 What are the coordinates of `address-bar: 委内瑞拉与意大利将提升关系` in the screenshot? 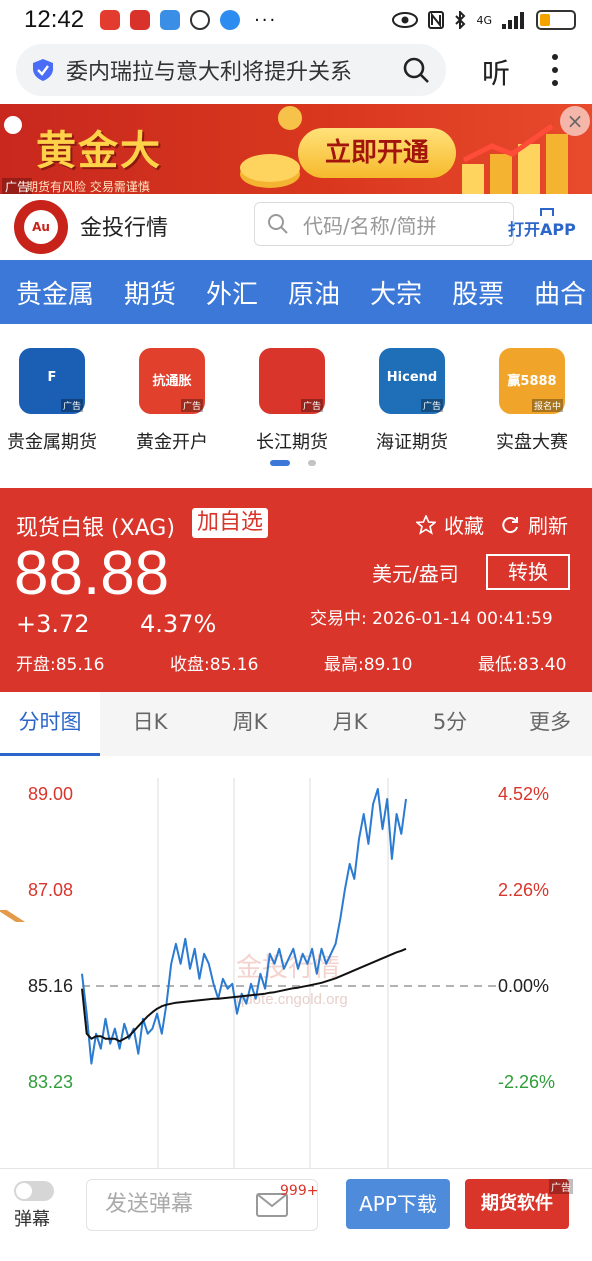 It's located at (231, 70).